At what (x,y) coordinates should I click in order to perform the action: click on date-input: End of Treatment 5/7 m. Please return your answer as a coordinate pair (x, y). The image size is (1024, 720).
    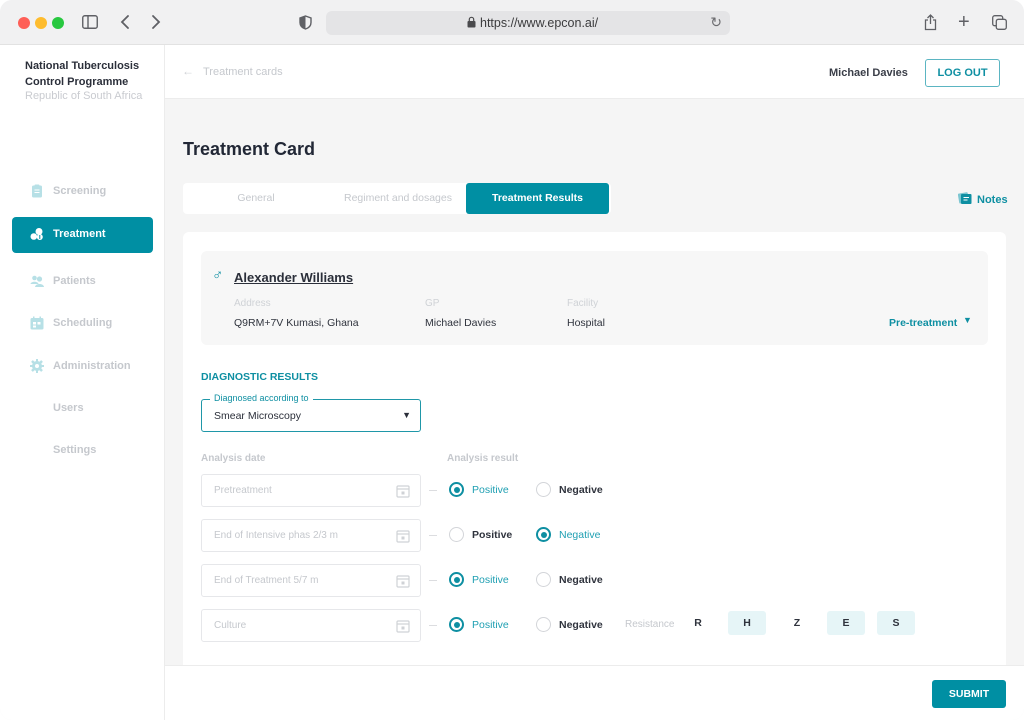
    Looking at the image, I should click on (311, 580).